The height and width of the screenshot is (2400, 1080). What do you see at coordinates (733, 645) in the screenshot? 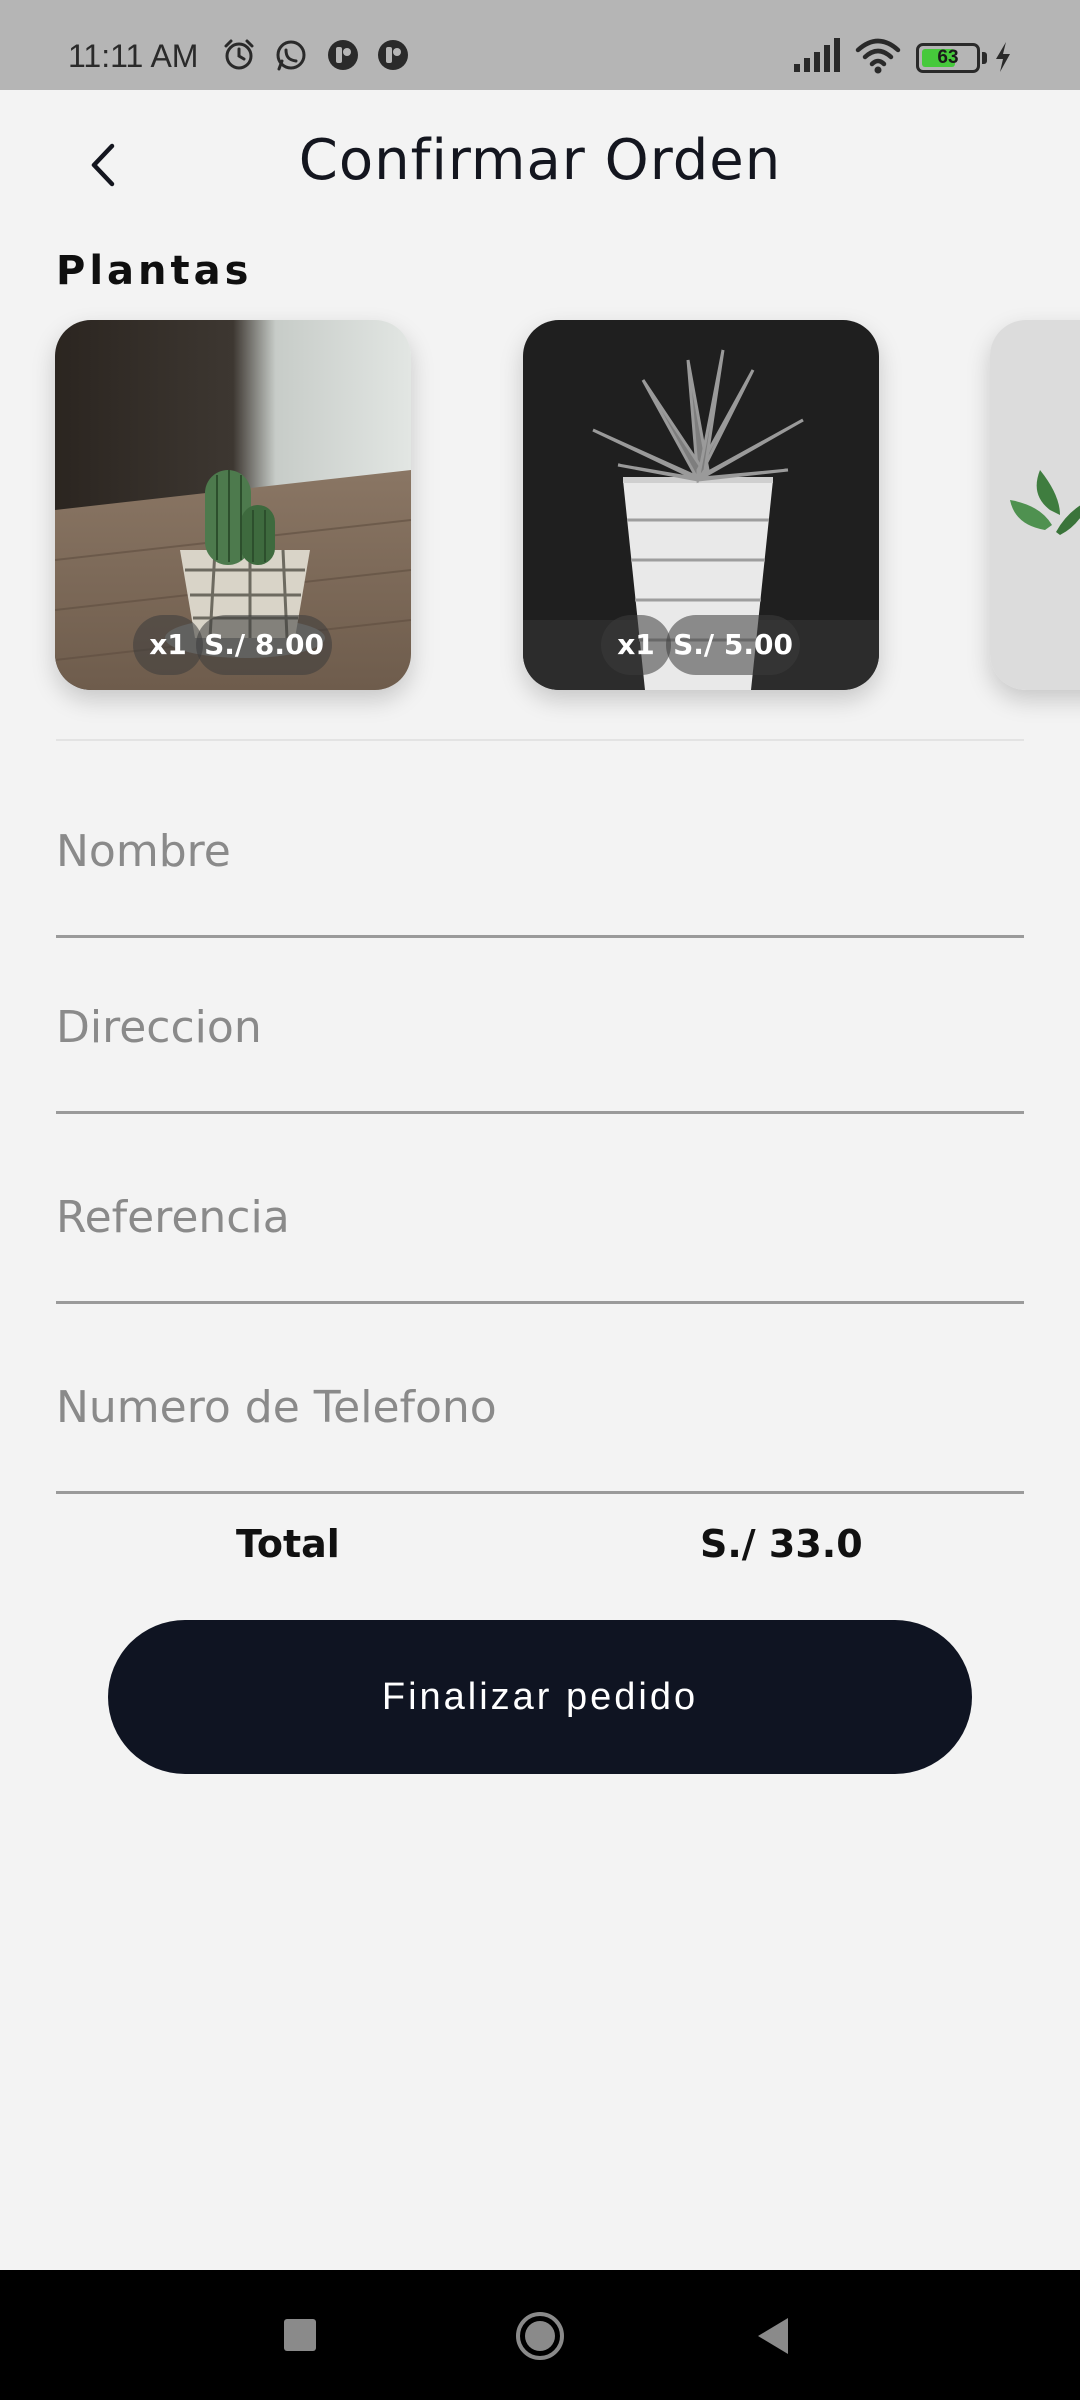
I see `price-chip: S./ 5.00` at bounding box center [733, 645].